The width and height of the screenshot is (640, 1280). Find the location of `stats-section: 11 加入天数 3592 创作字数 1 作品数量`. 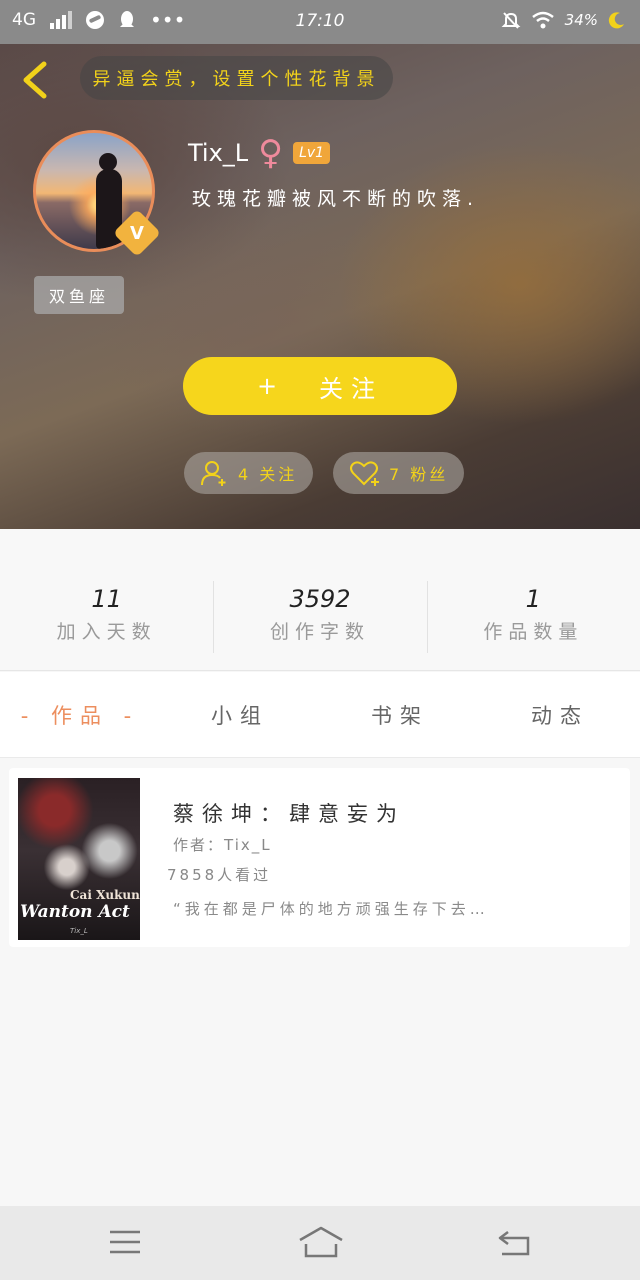

stats-section: 11 加入天数 3592 创作字数 1 作品数量 is located at coordinates (320, 600).